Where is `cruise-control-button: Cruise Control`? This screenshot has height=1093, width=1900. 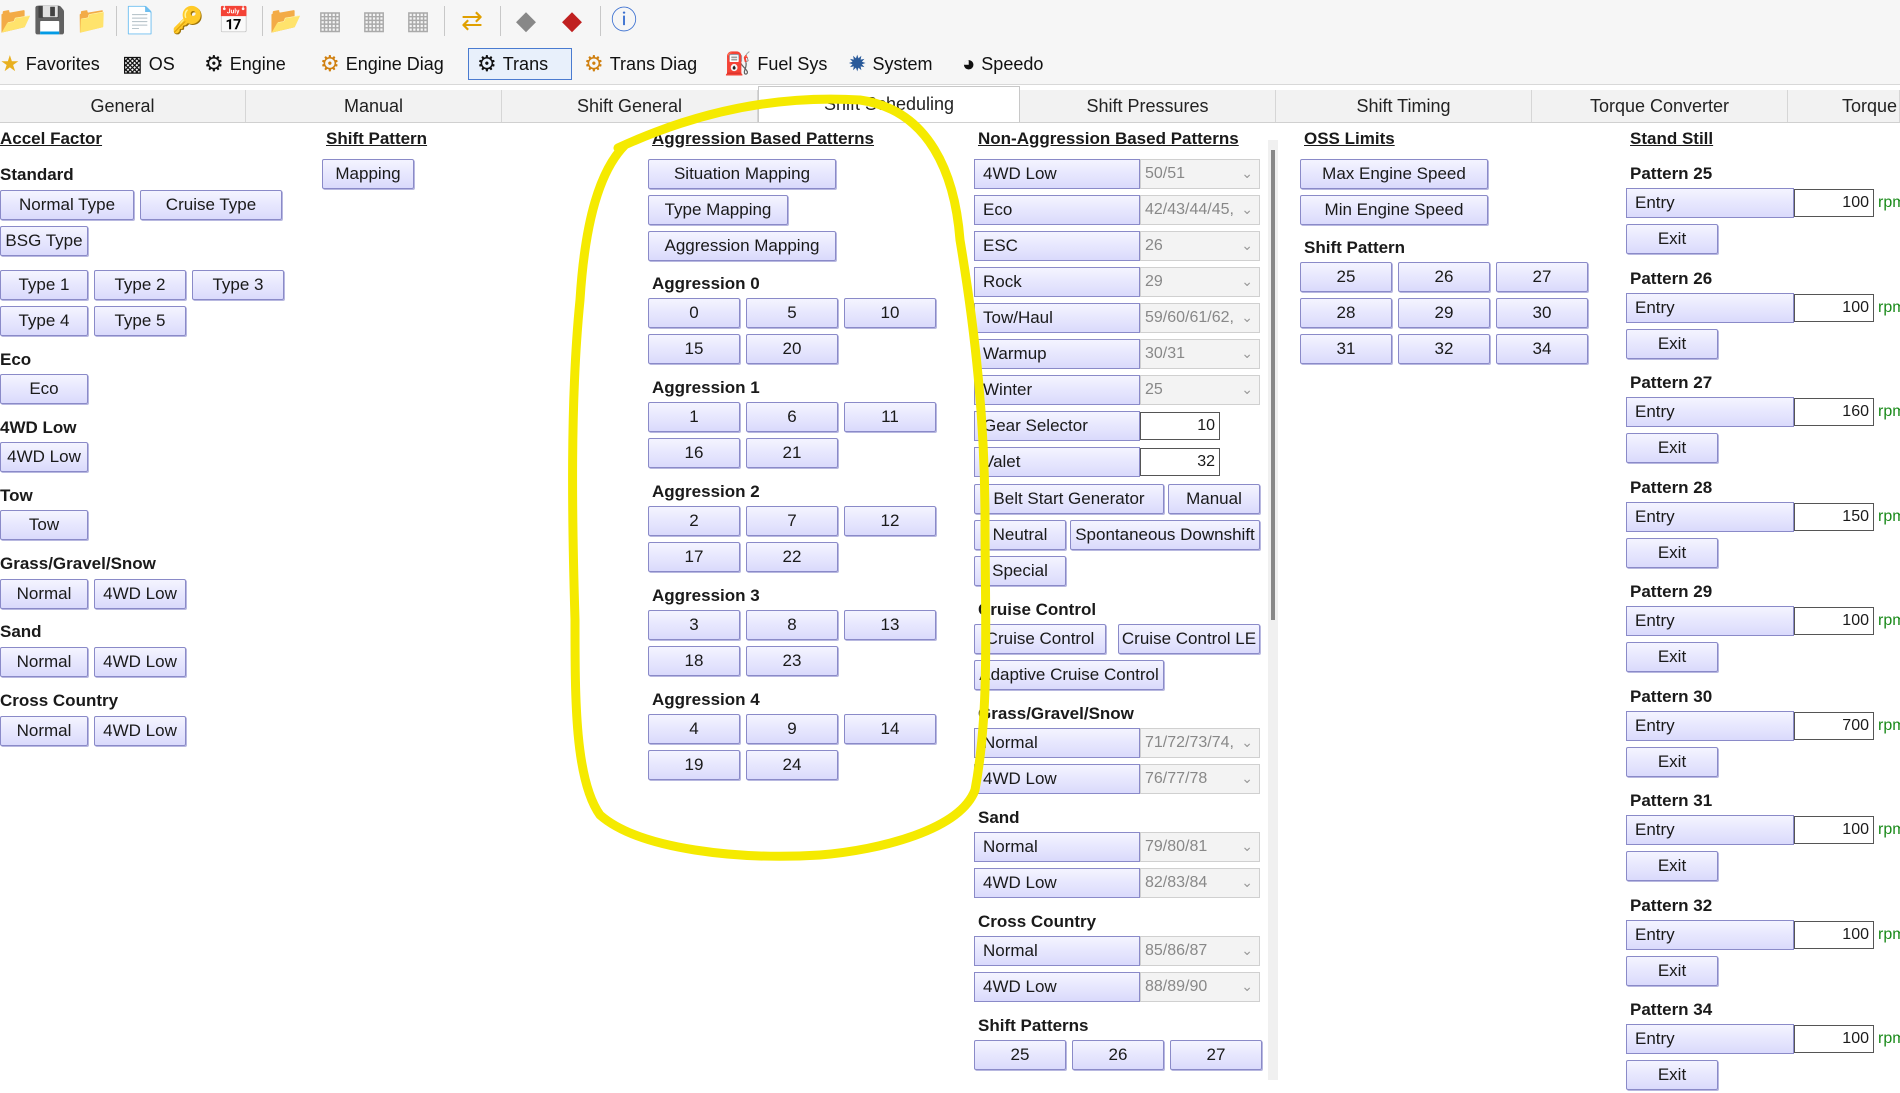
cruise-control-button: Cruise Control is located at coordinates (1040, 639).